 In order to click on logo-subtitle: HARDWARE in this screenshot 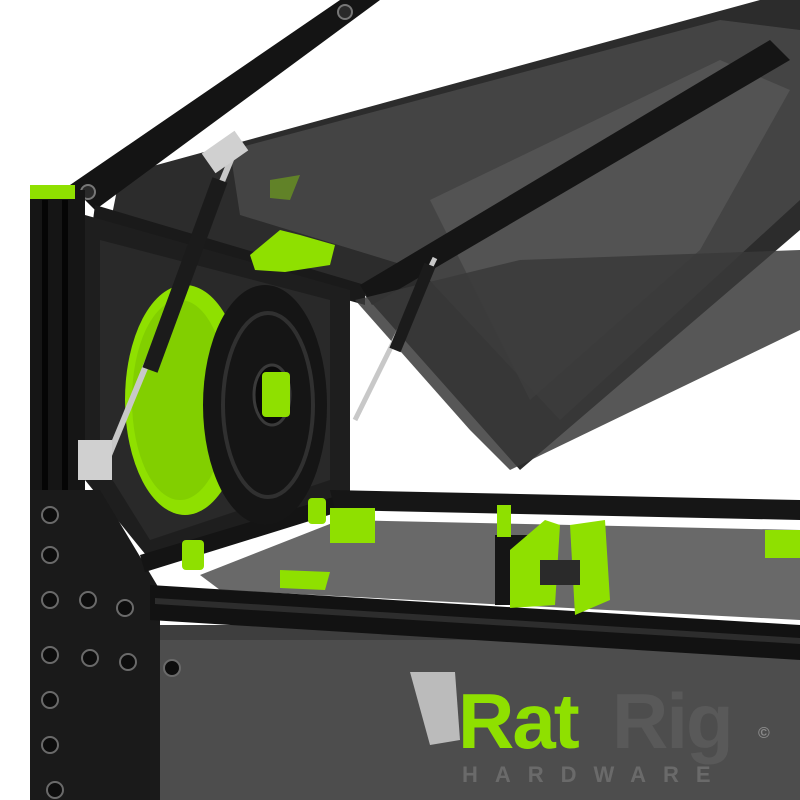, I will do `click(595, 774)`.